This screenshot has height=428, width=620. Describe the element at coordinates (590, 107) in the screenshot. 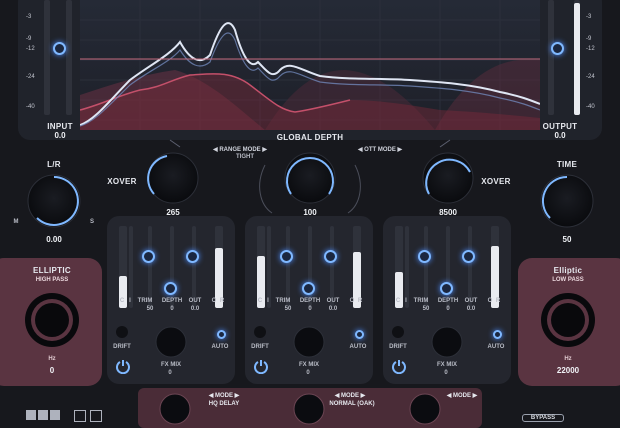

I see `scale-label: -40` at that location.